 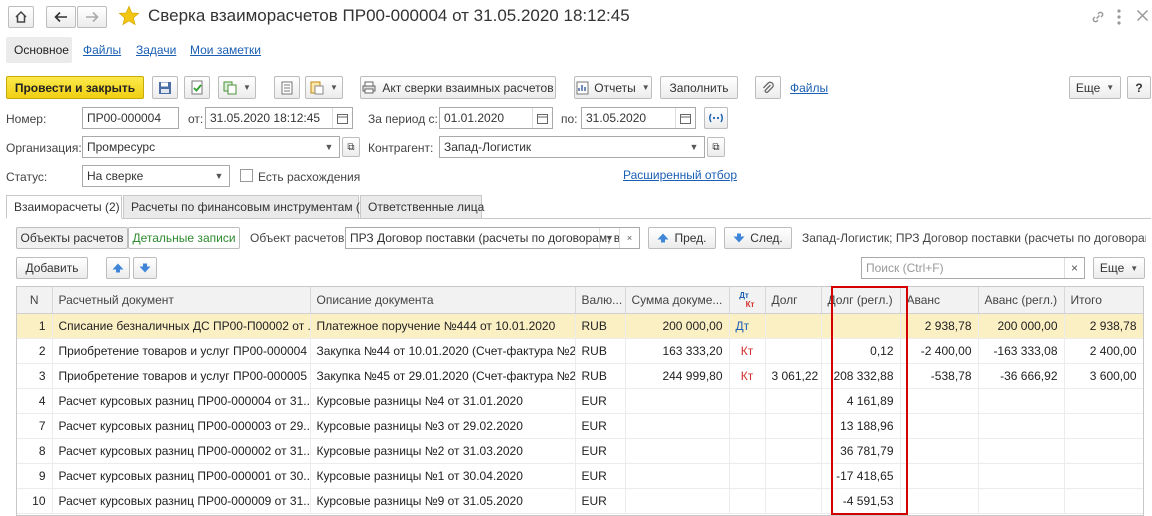 I want to click on period-to-field: 31.05.2020, so click(x=638, y=118).